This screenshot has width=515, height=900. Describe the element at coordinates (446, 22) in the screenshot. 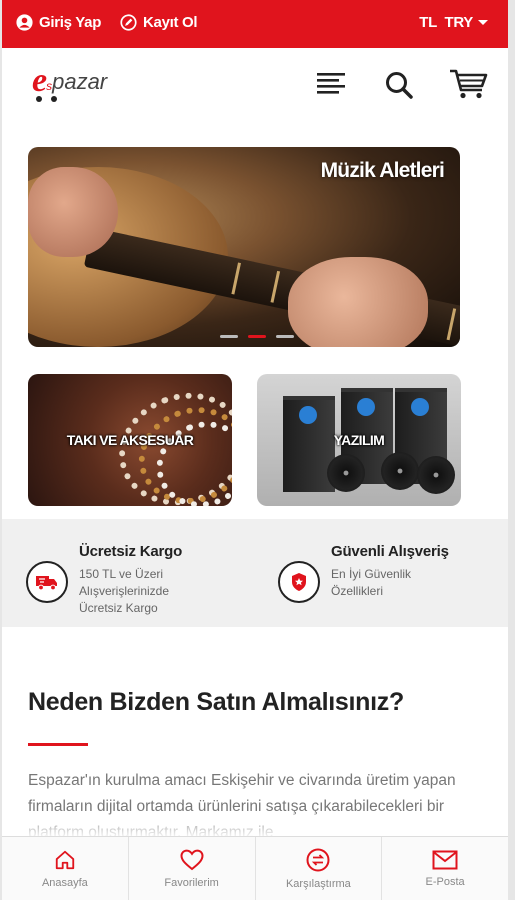

I see `currency-label: TL TRY` at that location.